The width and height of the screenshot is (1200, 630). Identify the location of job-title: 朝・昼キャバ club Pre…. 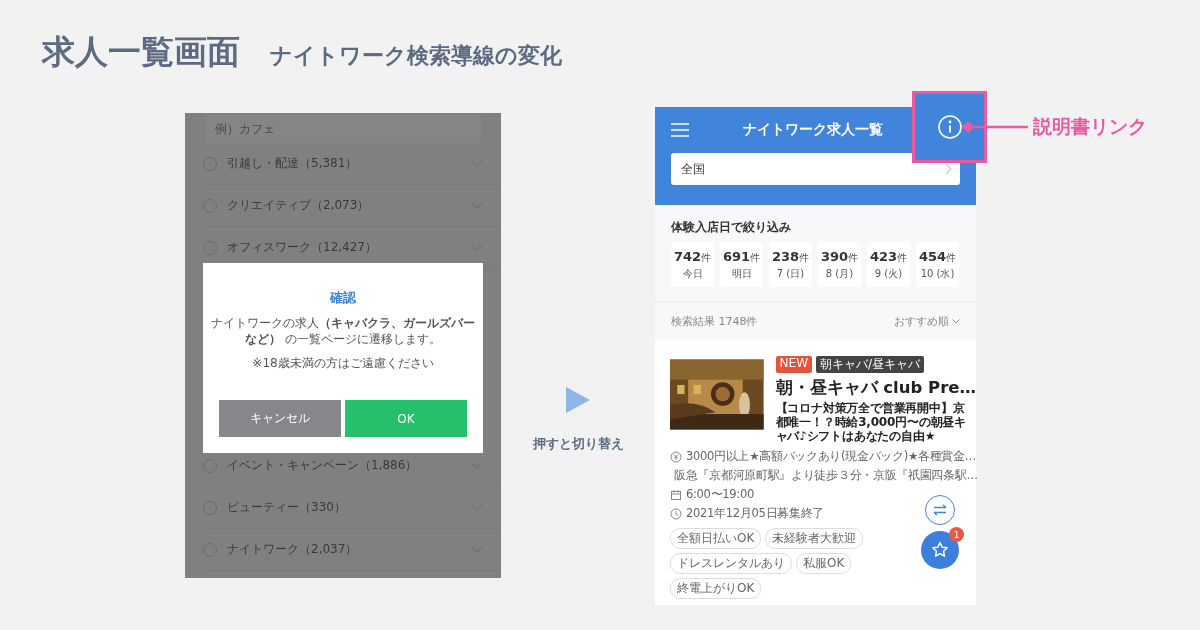
(875, 388).